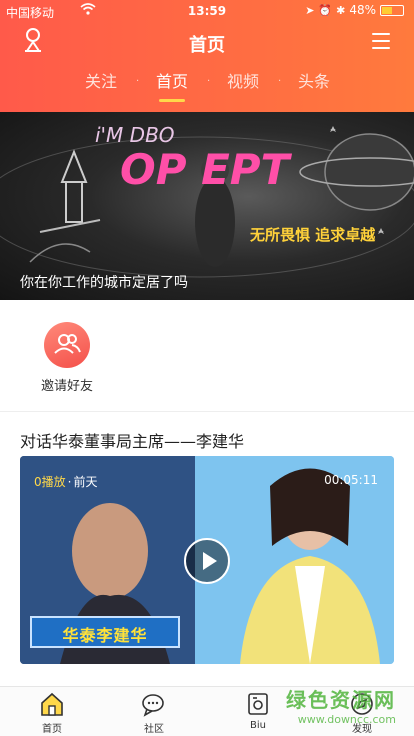 The image size is (414, 736). What do you see at coordinates (105, 635) in the screenshot?
I see `video-caption-text: 华泰李建华` at bounding box center [105, 635].